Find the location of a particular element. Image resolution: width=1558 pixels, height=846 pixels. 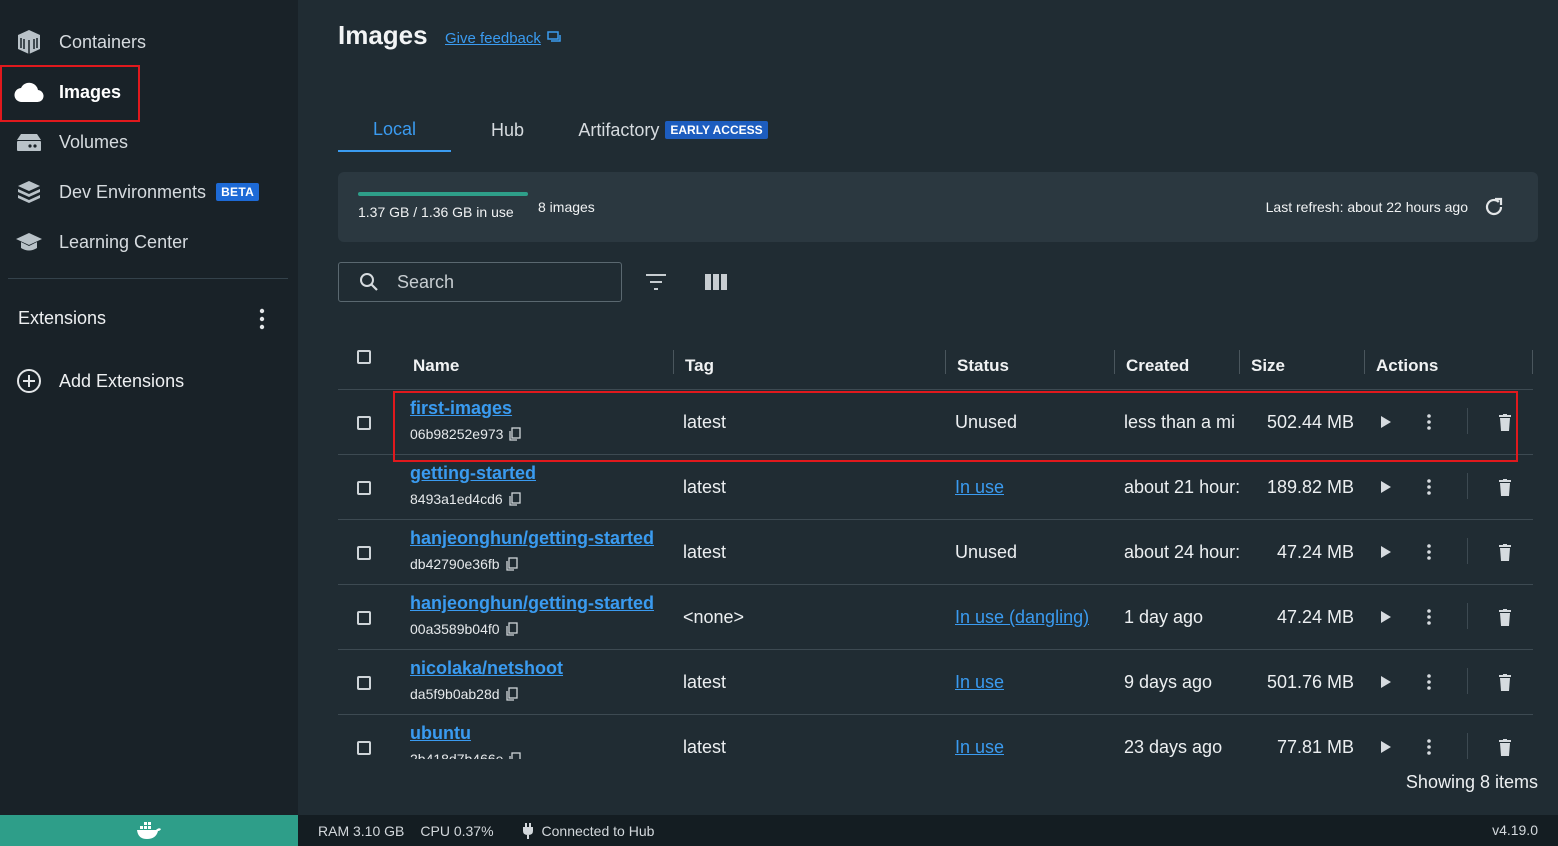

image-name-link: ubuntu is located at coordinates (440, 733).